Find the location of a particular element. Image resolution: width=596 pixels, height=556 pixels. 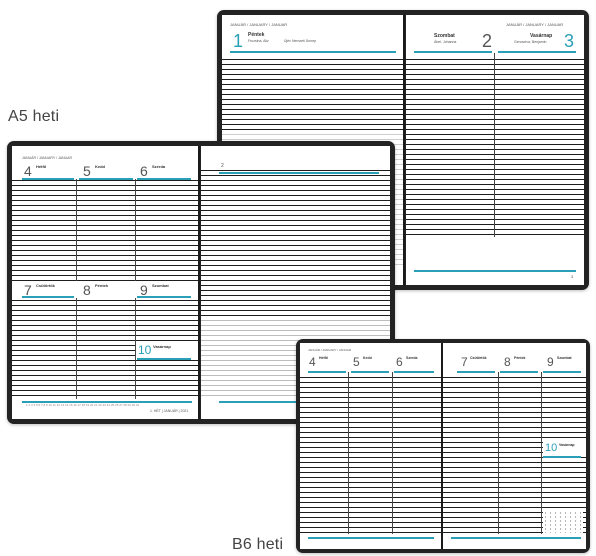

a5-day4-name: Hétfő is located at coordinates (41, 166).